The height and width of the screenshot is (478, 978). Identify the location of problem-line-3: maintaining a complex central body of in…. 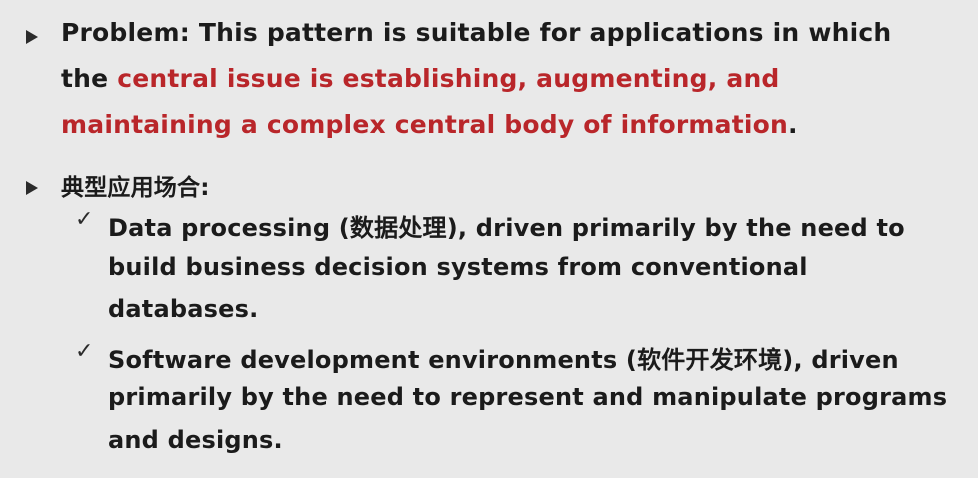
(429, 124).